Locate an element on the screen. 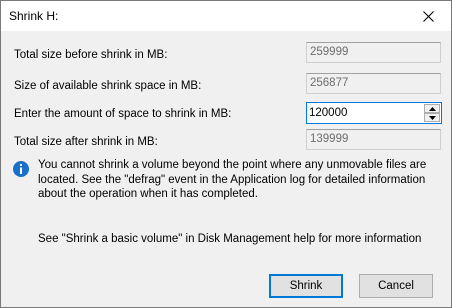 The image size is (452, 308). spin-up-button is located at coordinates (432, 108).